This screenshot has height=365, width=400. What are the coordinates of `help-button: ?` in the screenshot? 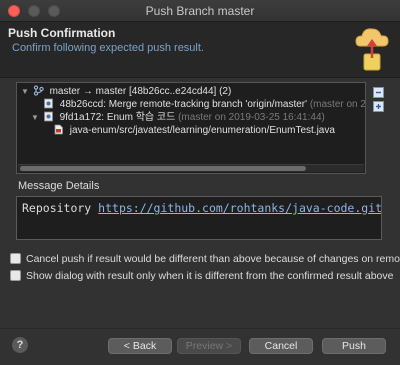 It's located at (20, 345).